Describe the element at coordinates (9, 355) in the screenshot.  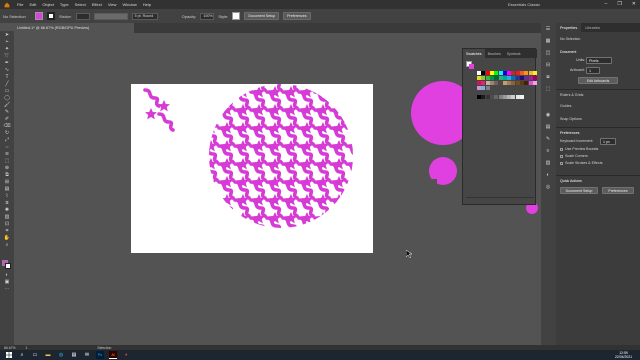
I see `windows-start-icon` at that location.